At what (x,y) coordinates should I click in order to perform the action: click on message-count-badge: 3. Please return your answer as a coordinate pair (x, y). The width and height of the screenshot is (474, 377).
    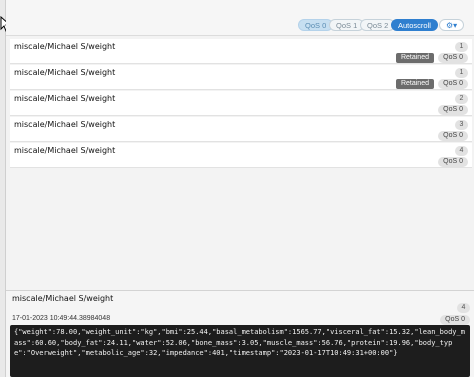
    Looking at the image, I should click on (461, 125).